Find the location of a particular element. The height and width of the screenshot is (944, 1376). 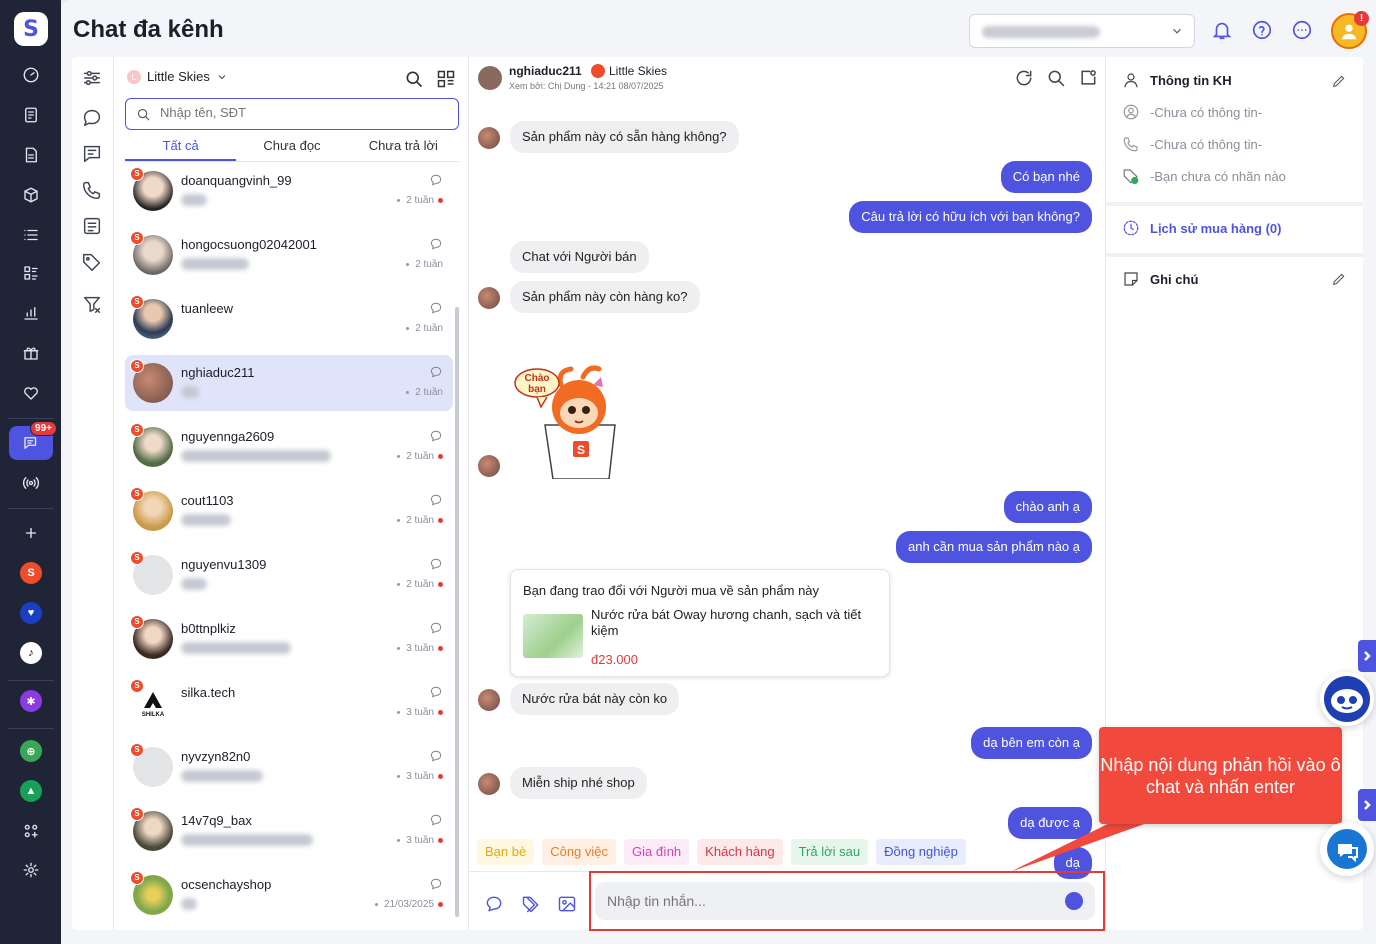

label-chip: Bạn bè is located at coordinates (506, 852).